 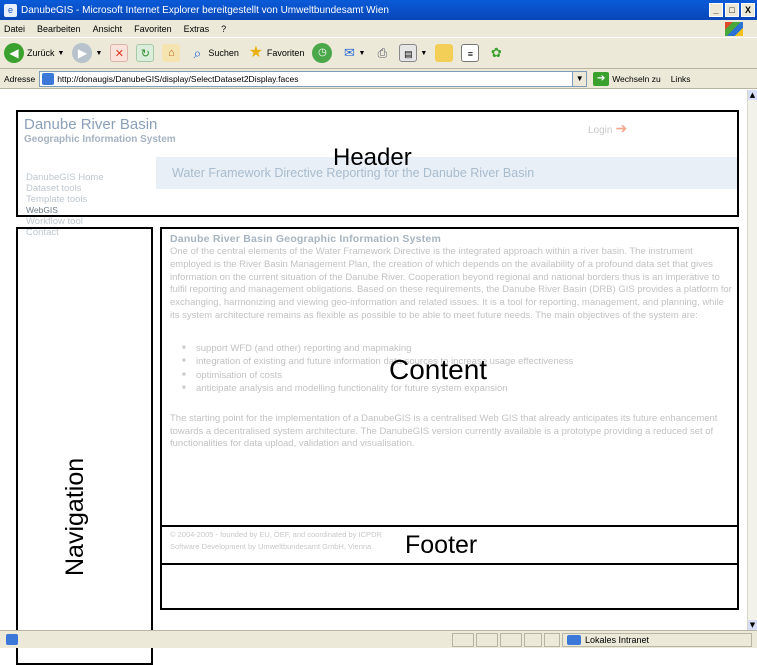 What do you see at coordinates (256, 52) in the screenshot?
I see `star-icon: ★` at bounding box center [256, 52].